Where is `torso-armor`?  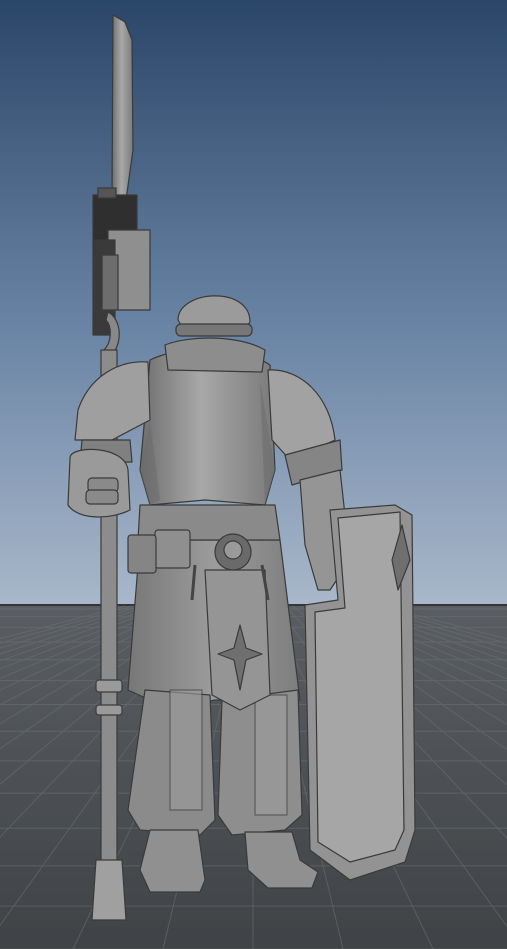 torso-armor is located at coordinates (207, 427).